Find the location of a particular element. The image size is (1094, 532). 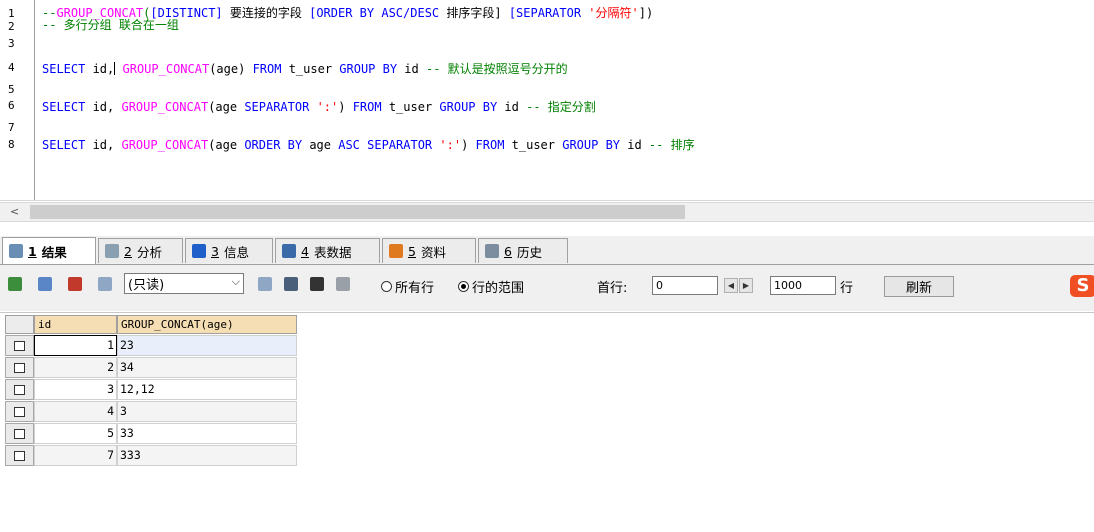

refresh-button: 刷新 is located at coordinates (919, 286).